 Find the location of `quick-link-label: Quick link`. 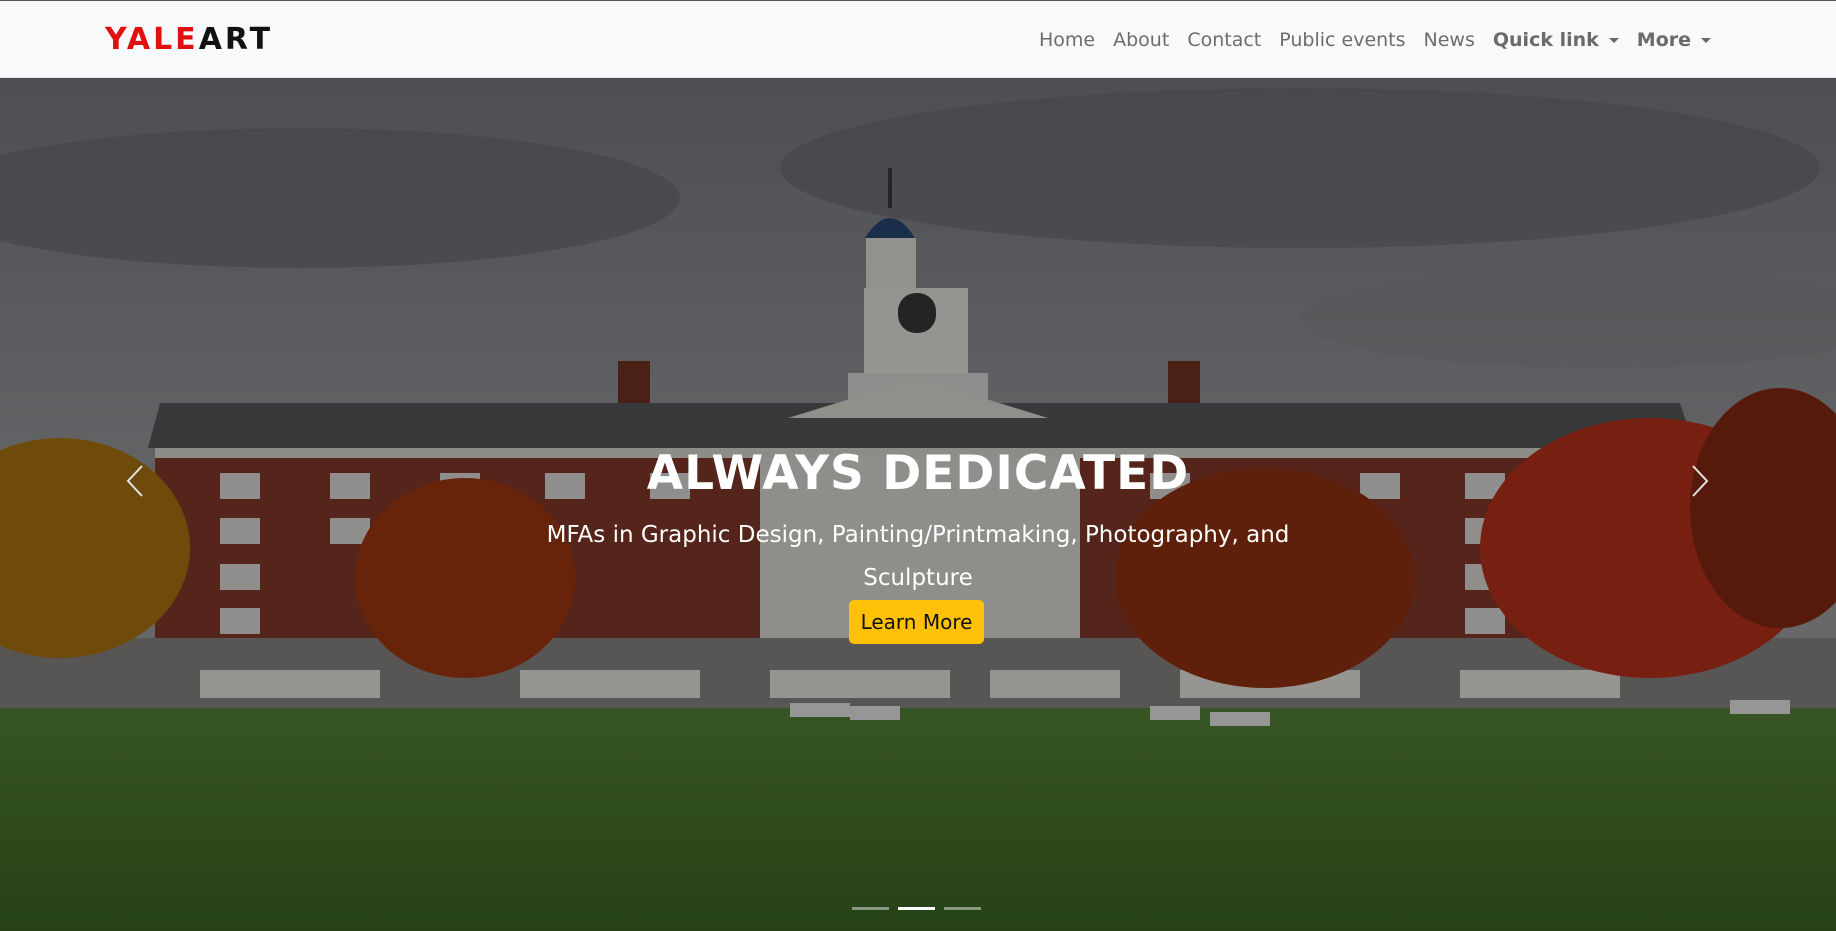

quick-link-label: Quick link is located at coordinates (1545, 40).